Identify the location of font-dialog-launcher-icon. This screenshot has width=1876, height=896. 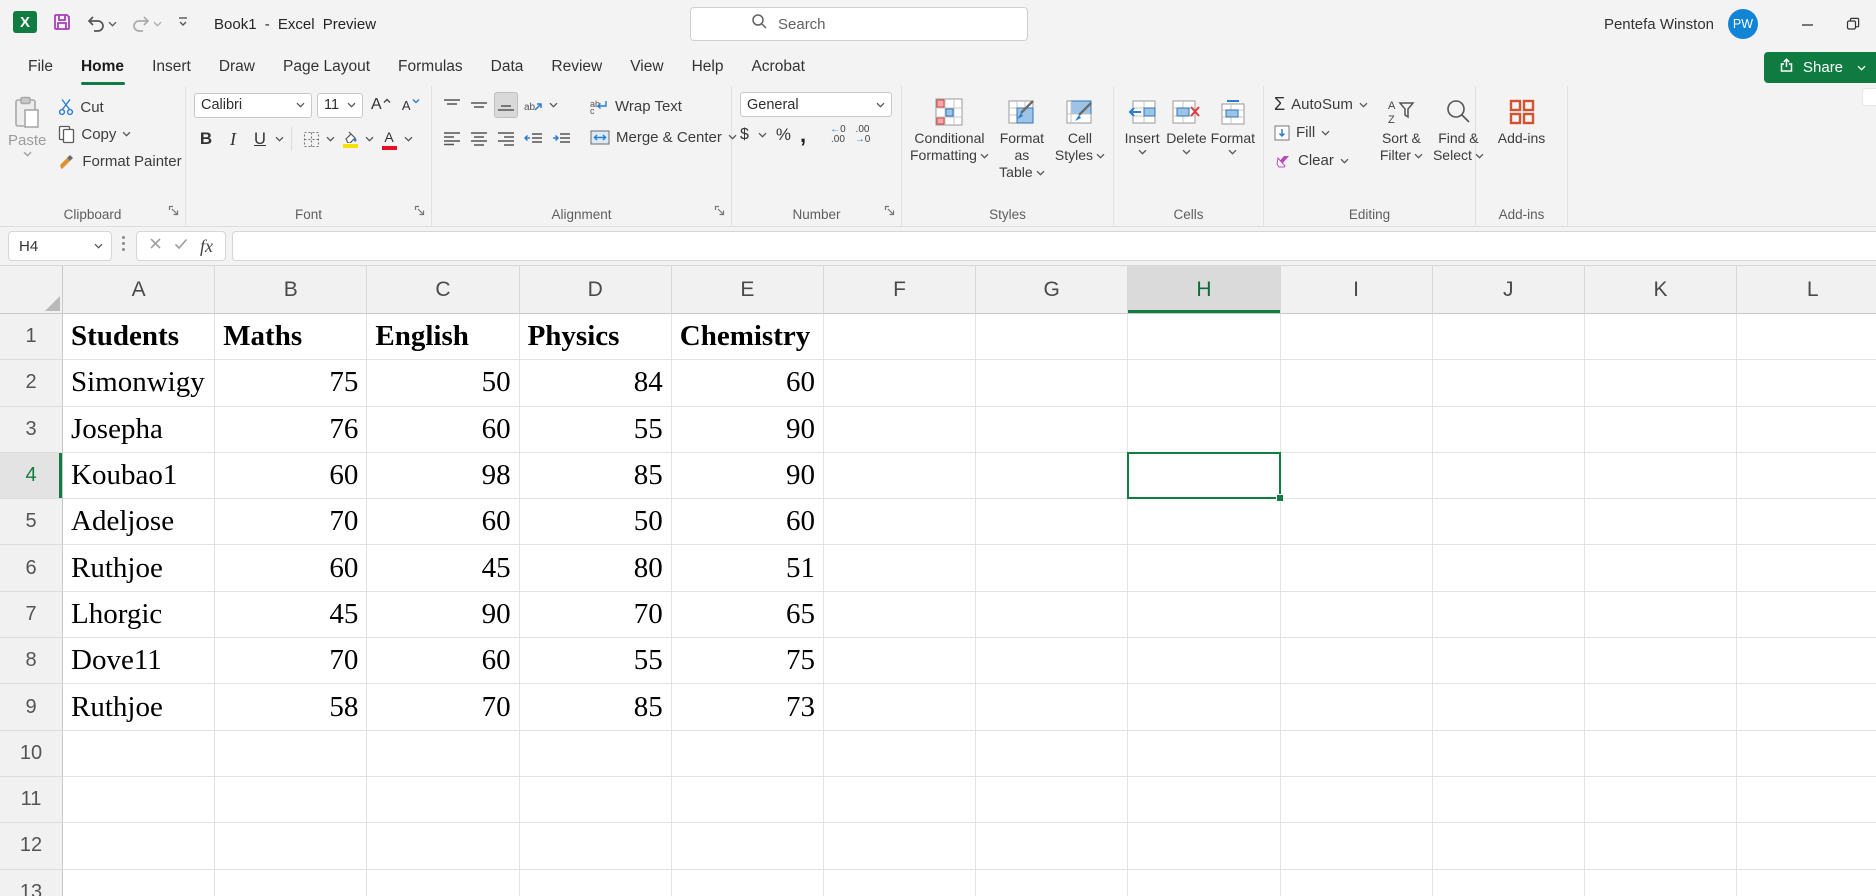
(419, 212).